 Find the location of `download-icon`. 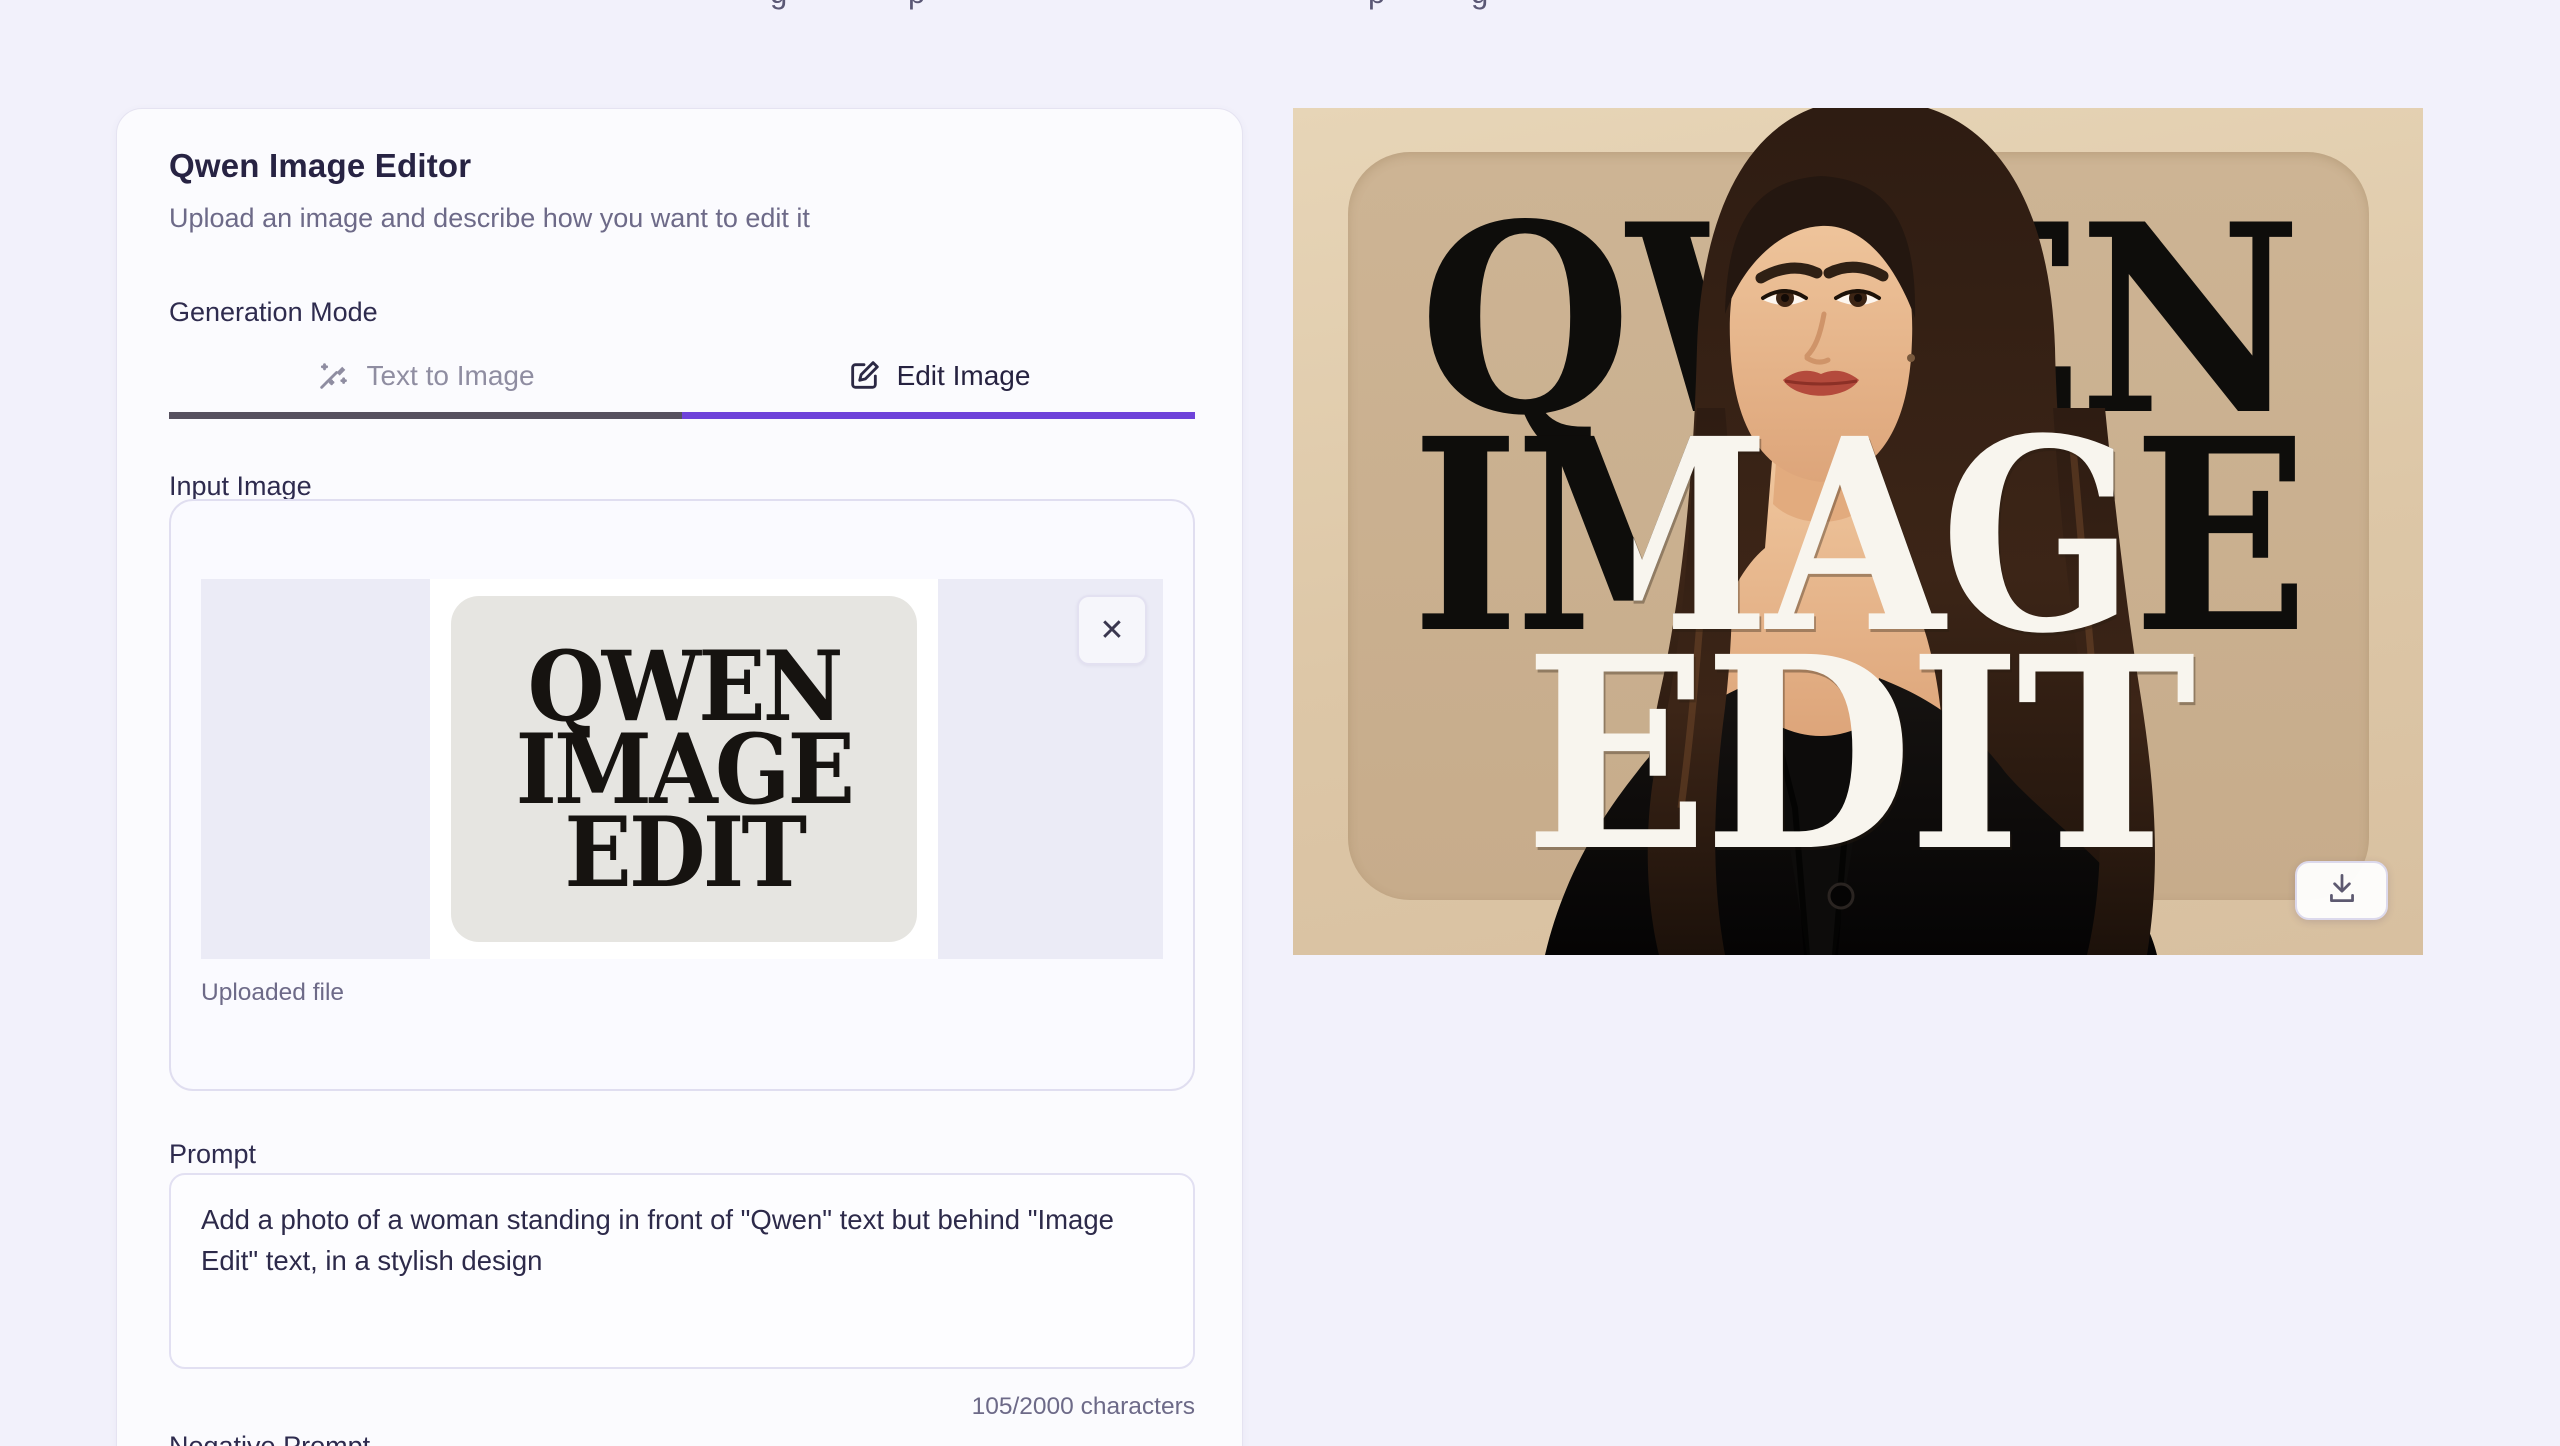

download-icon is located at coordinates (2342, 890).